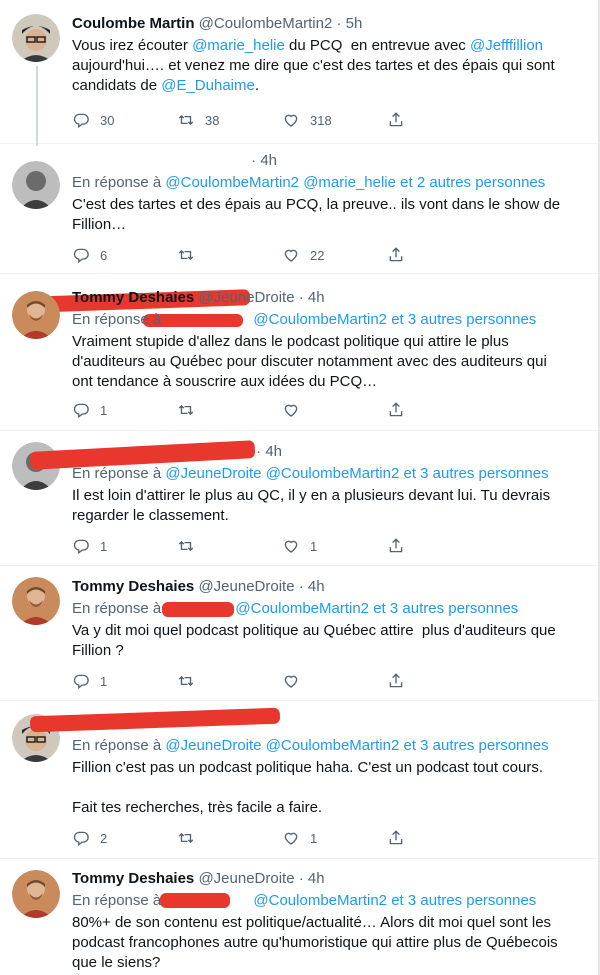 This screenshot has width=600, height=975. I want to click on author-name: Coulombe Martin, so click(133, 23).